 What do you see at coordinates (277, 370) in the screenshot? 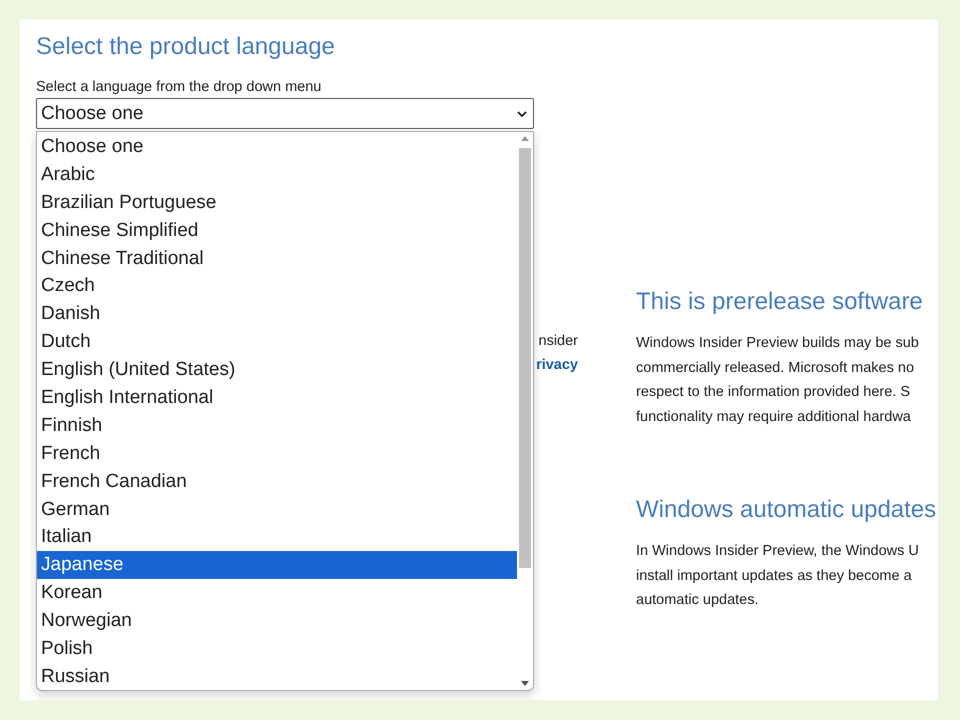
I see `dropdown-option: English (United States)` at bounding box center [277, 370].